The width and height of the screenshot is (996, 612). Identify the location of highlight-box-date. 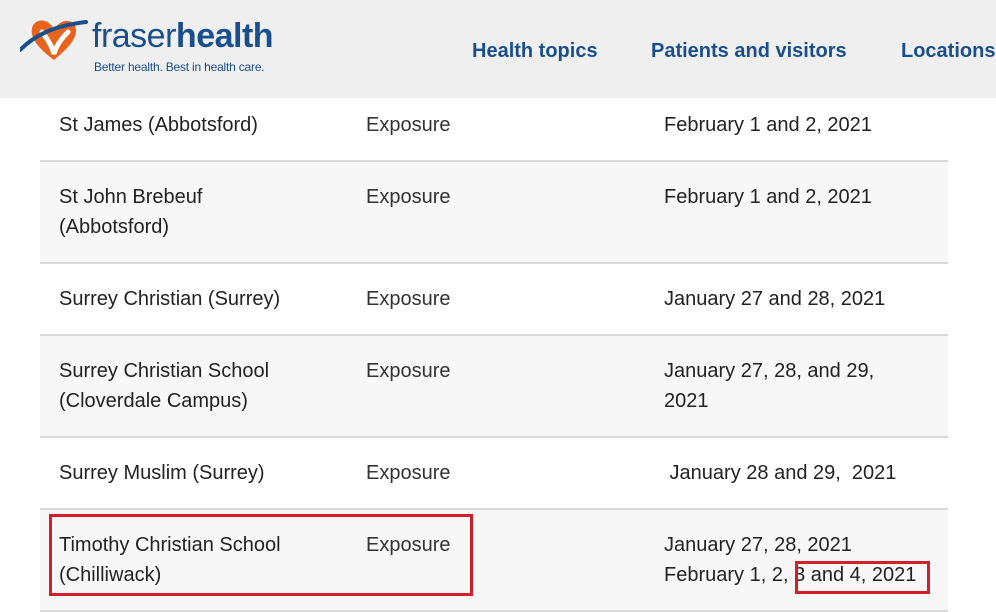
(862, 577).